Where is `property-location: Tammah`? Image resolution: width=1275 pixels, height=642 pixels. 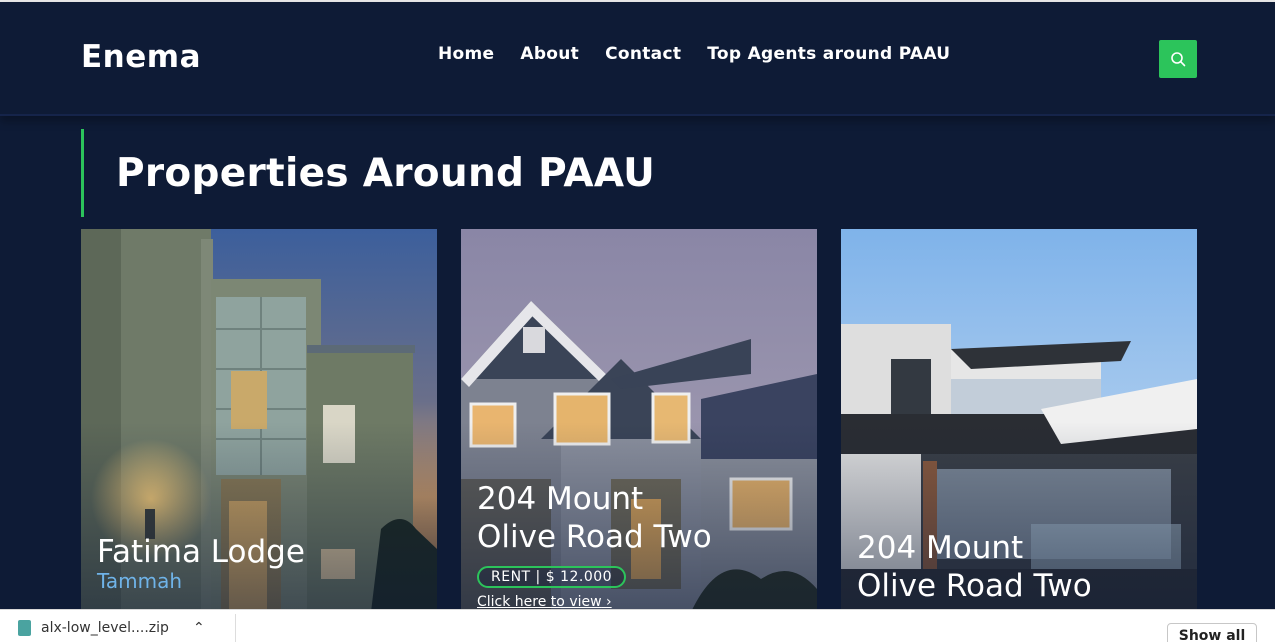
property-location: Tammah is located at coordinates (140, 581).